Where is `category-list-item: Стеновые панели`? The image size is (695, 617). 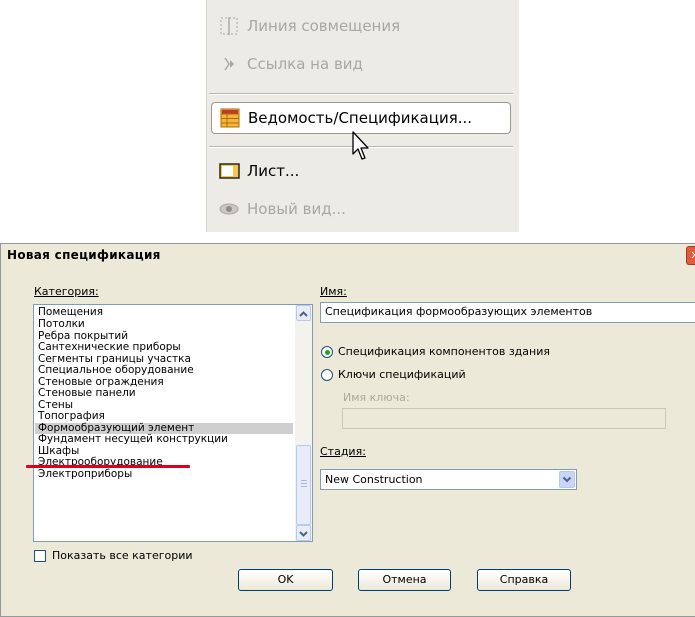 category-list-item: Стеновые панели is located at coordinates (164, 393).